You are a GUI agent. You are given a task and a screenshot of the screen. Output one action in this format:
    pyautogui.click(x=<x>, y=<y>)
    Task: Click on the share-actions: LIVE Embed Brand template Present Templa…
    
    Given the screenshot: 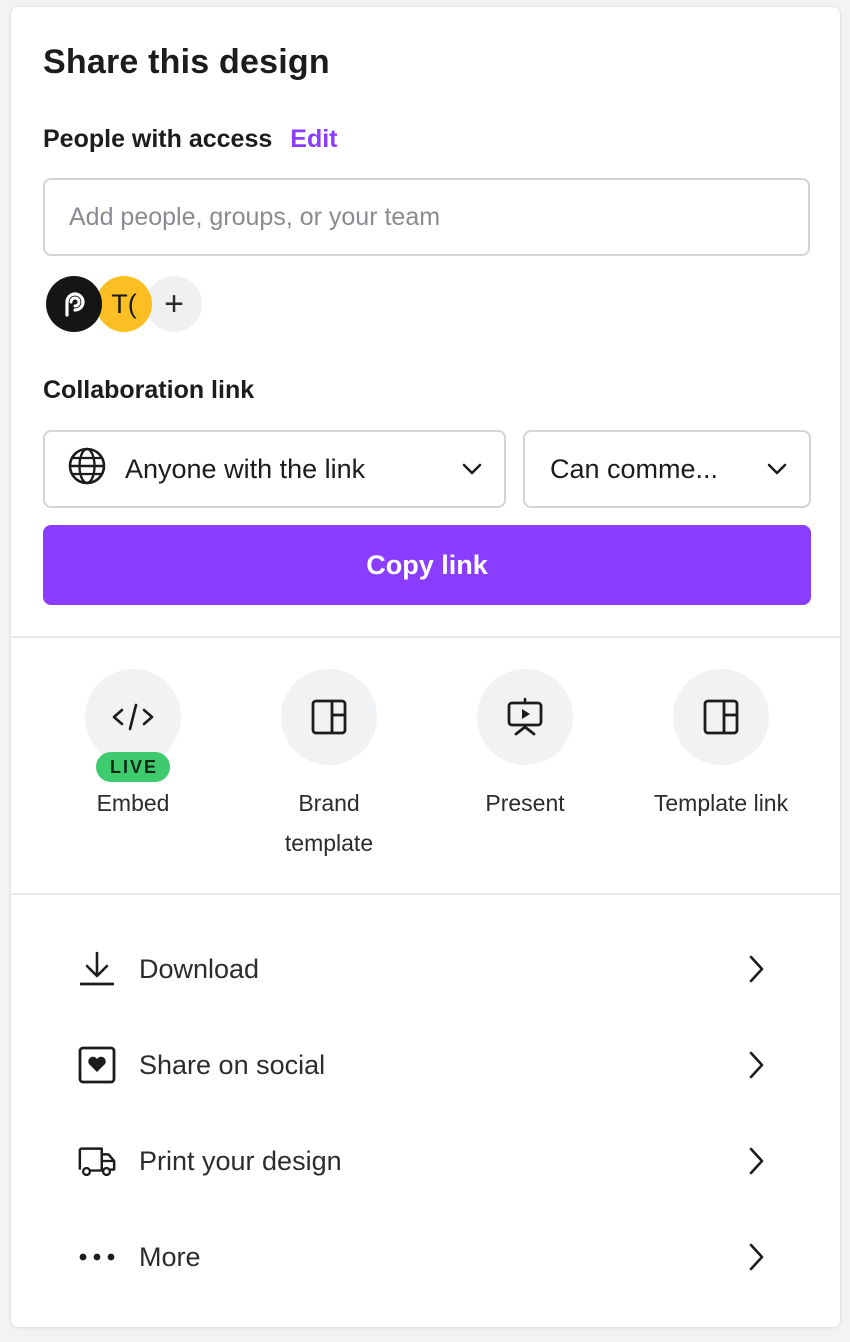 What is the action you would take?
    pyautogui.click(x=425, y=769)
    